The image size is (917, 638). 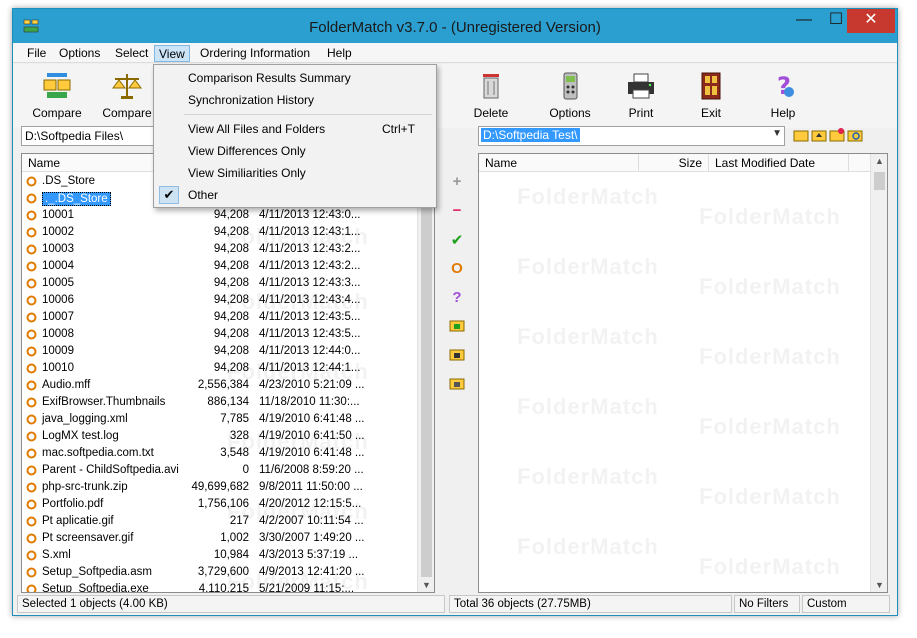 I want to click on options-button: Options, so click(x=570, y=95).